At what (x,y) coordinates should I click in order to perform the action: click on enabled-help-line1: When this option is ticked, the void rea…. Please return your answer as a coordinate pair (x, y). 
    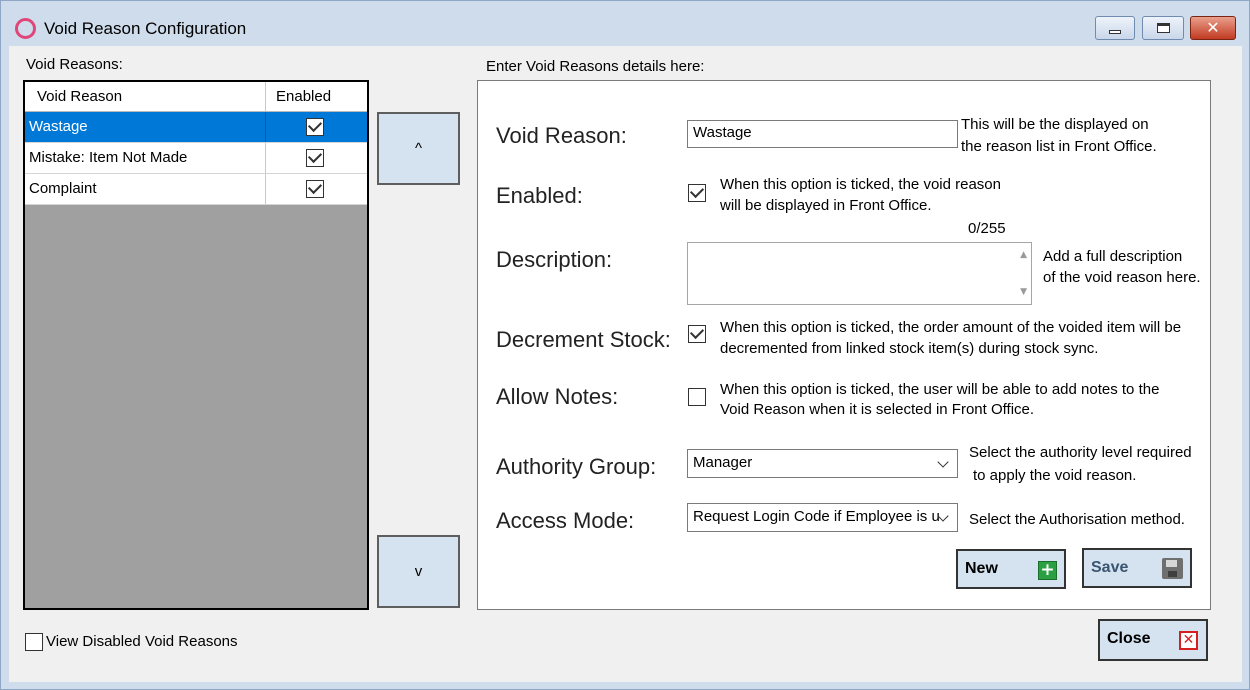
    Looking at the image, I should click on (860, 184).